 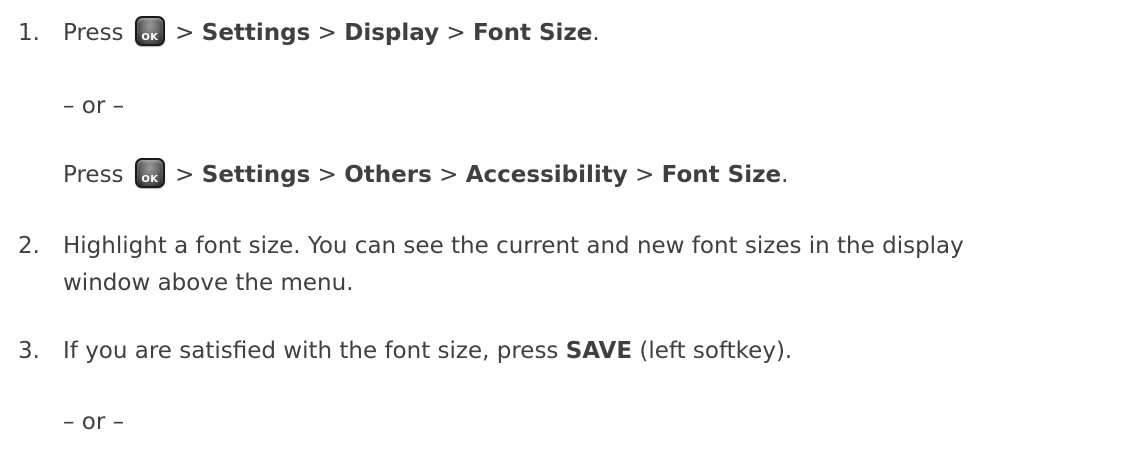 I want to click on menu-display: Display, so click(x=392, y=33).